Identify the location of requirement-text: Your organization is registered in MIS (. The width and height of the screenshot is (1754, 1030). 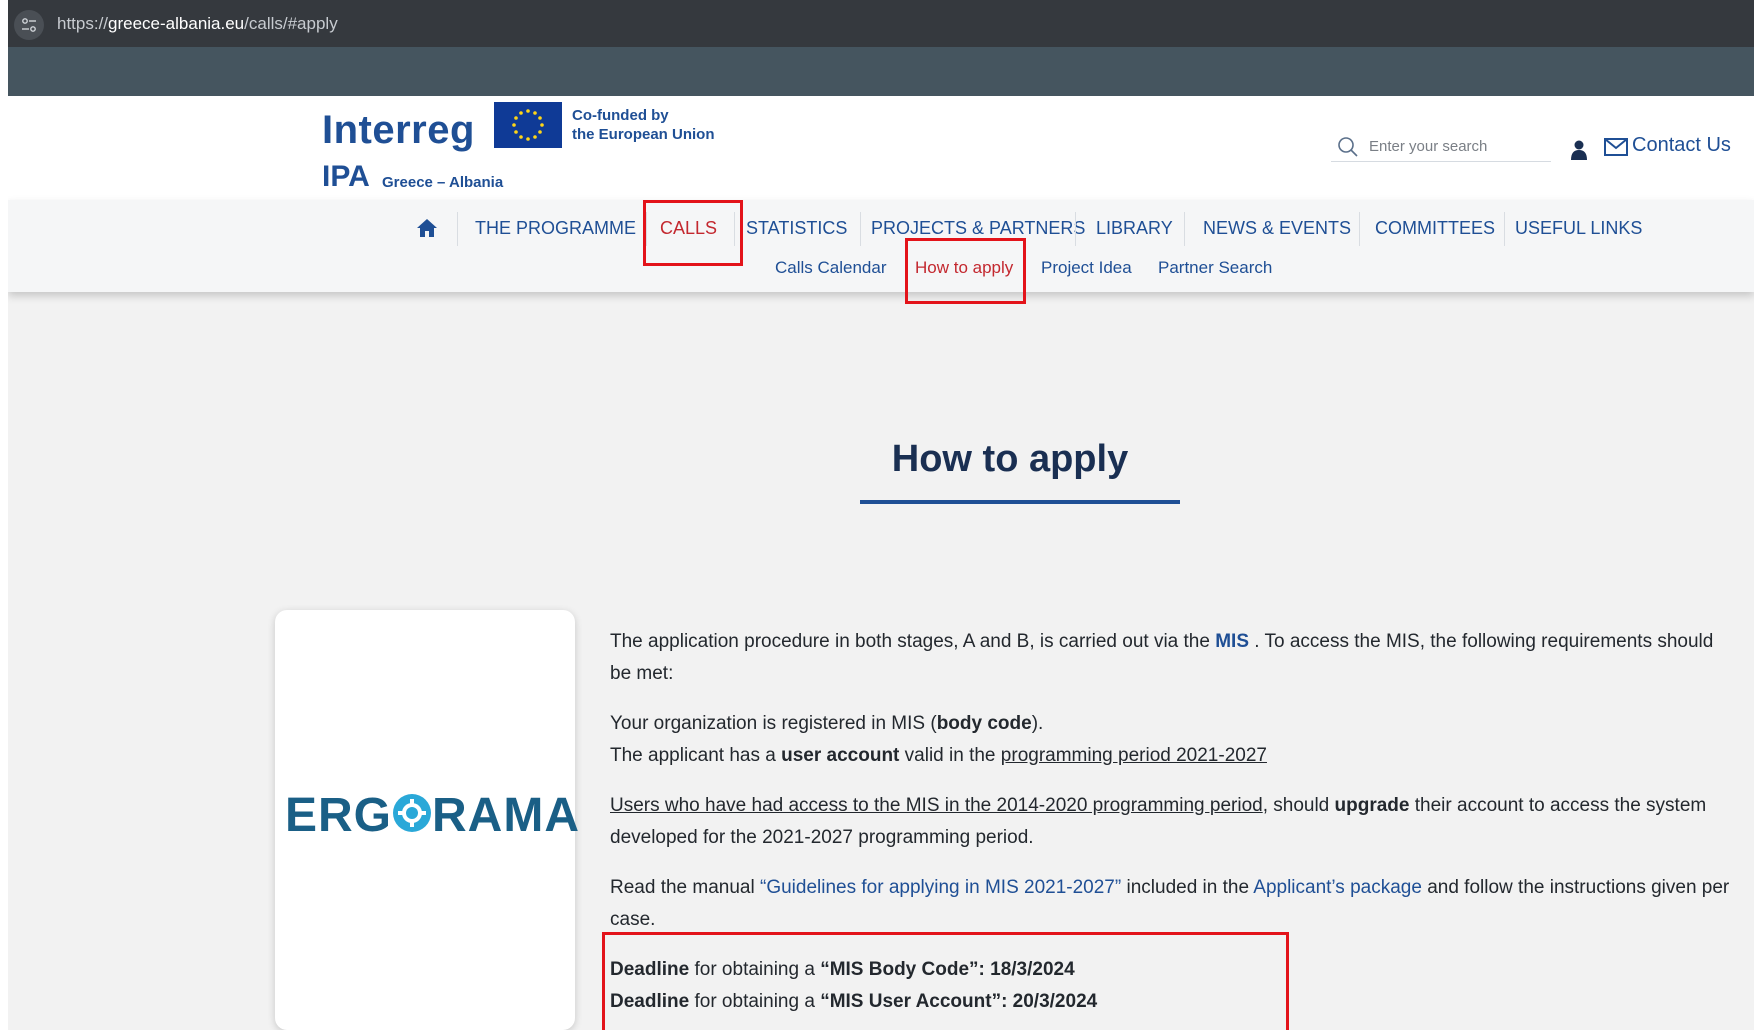
(773, 723).